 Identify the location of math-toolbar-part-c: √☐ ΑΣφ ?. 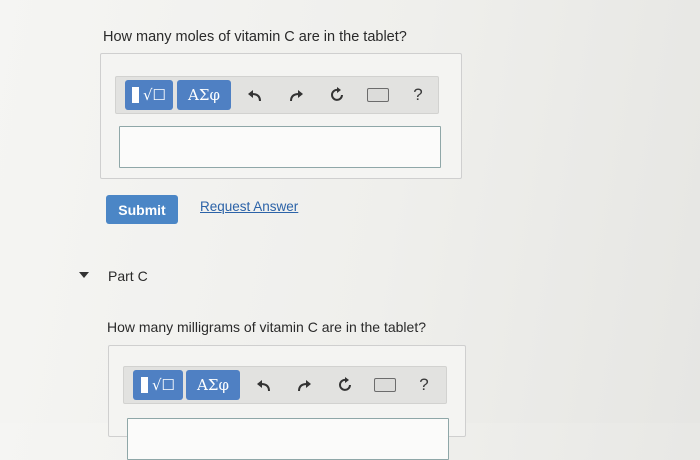
(285, 385).